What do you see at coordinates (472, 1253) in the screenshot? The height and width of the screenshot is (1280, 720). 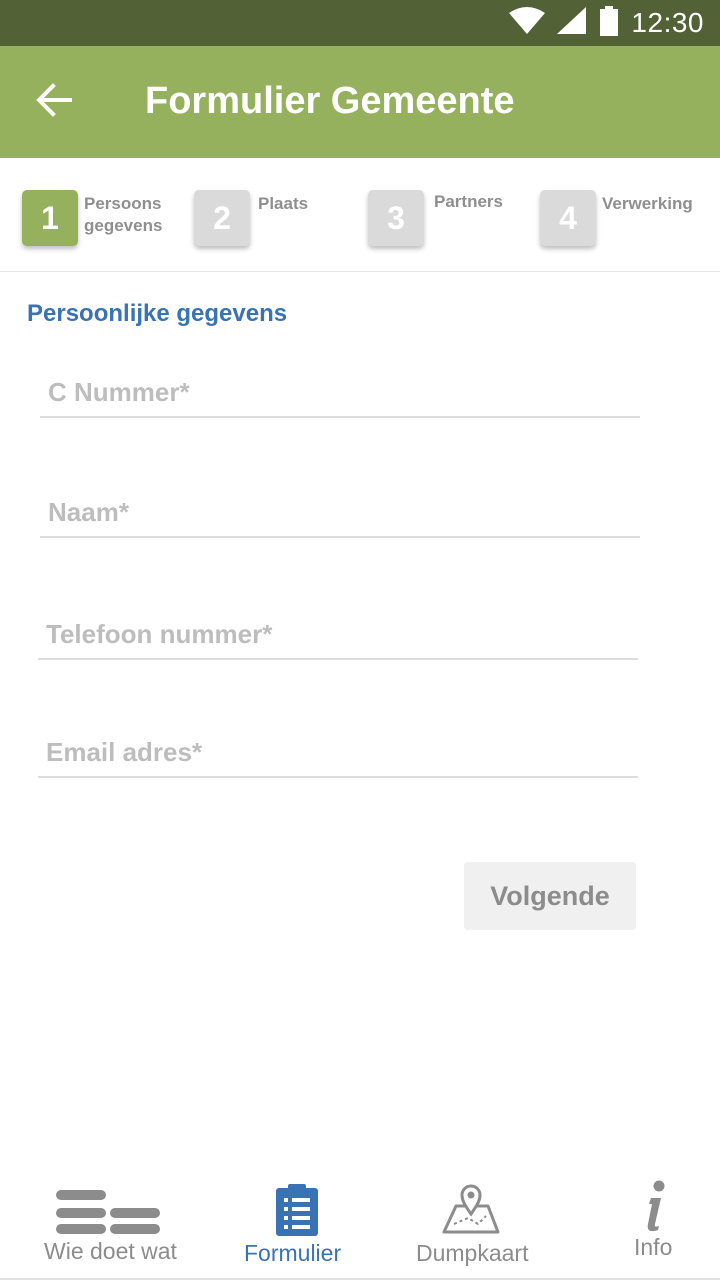 I see `nav-label: Dumpkaart` at bounding box center [472, 1253].